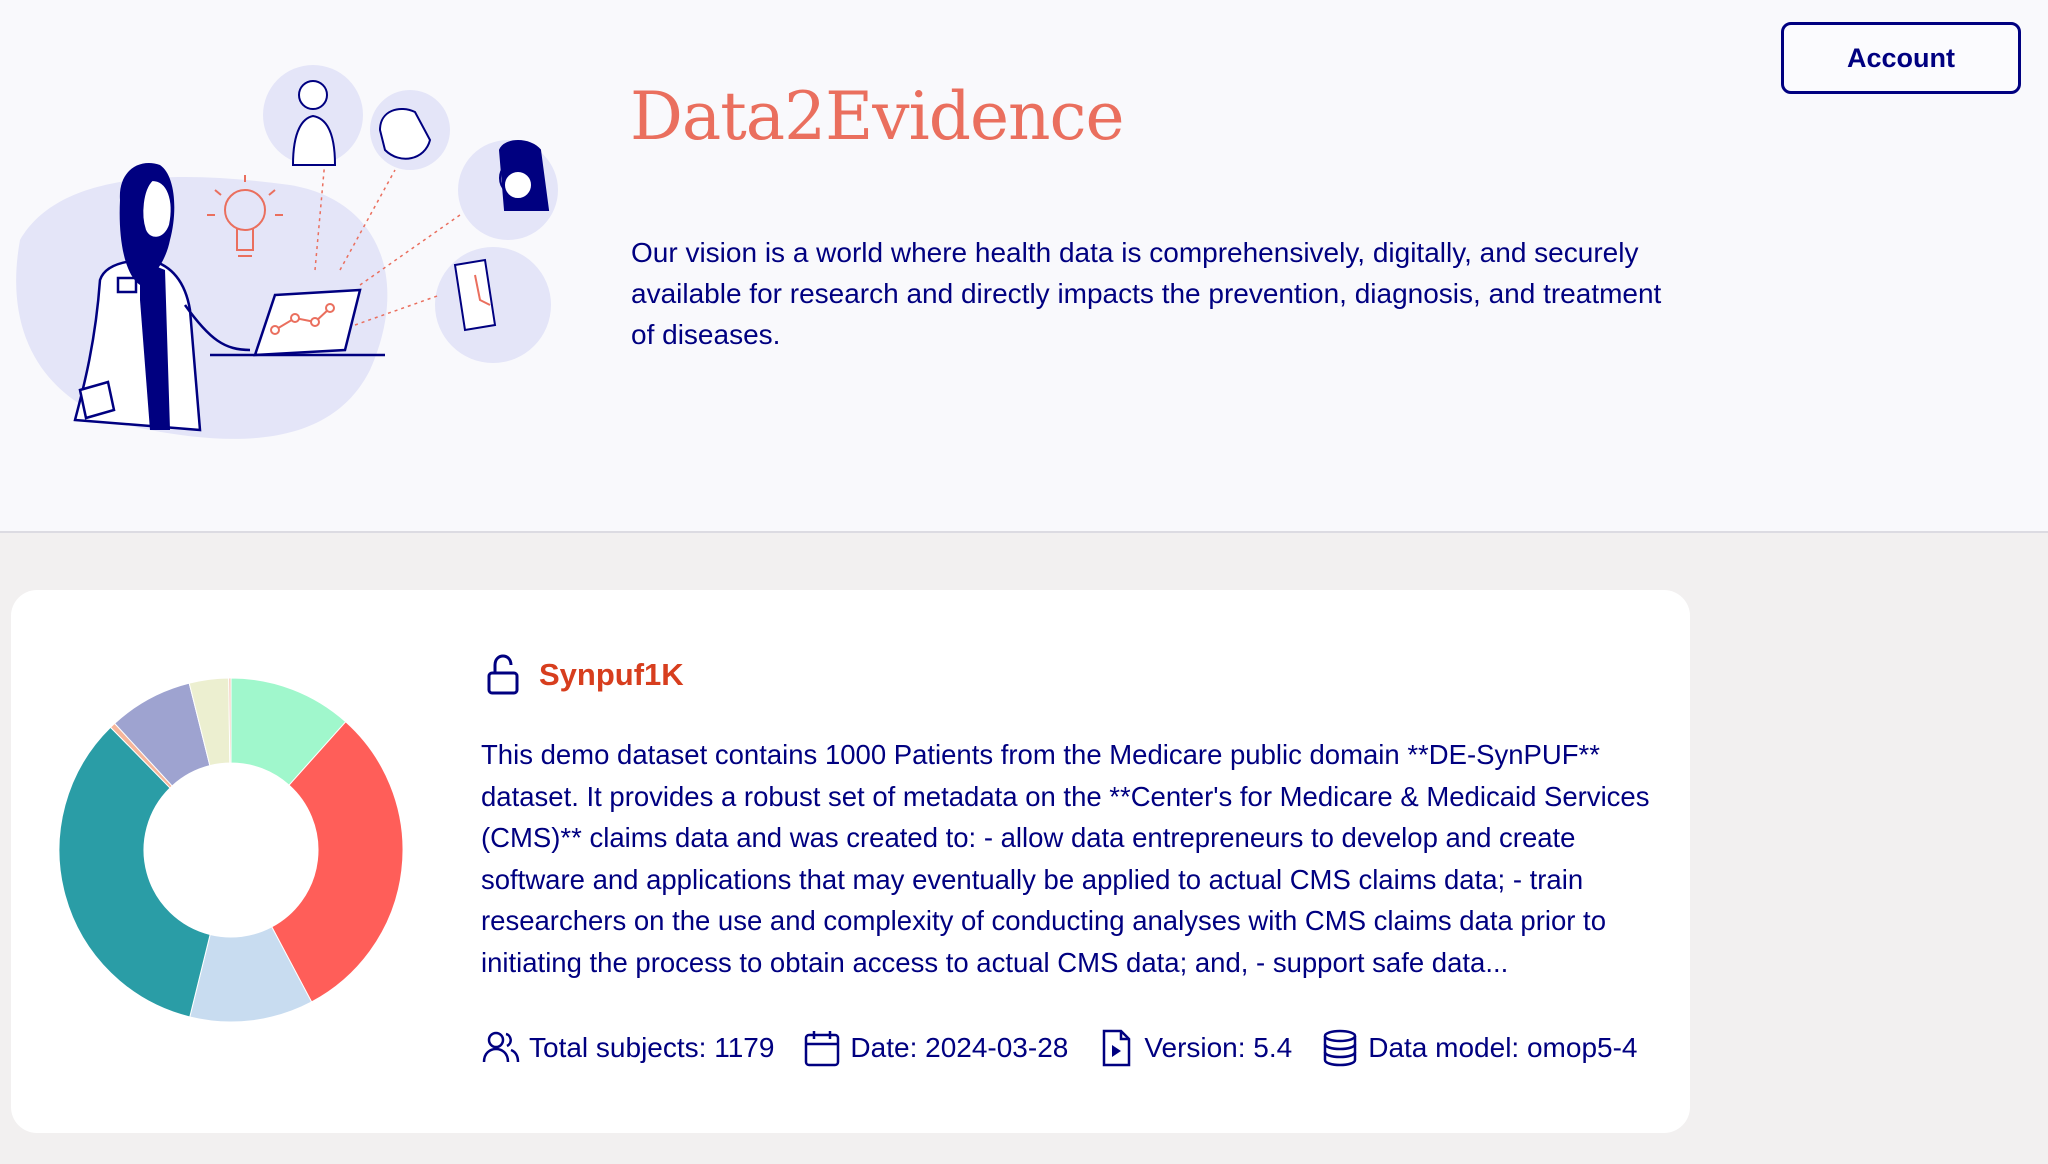  I want to click on calendar-icon, so click(822, 1049).